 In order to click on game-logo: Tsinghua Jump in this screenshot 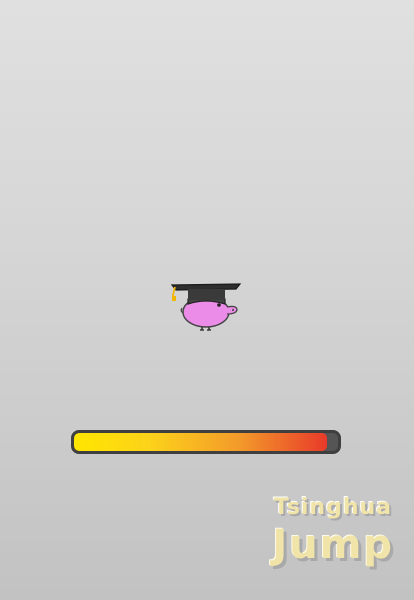, I will do `click(324, 531)`.